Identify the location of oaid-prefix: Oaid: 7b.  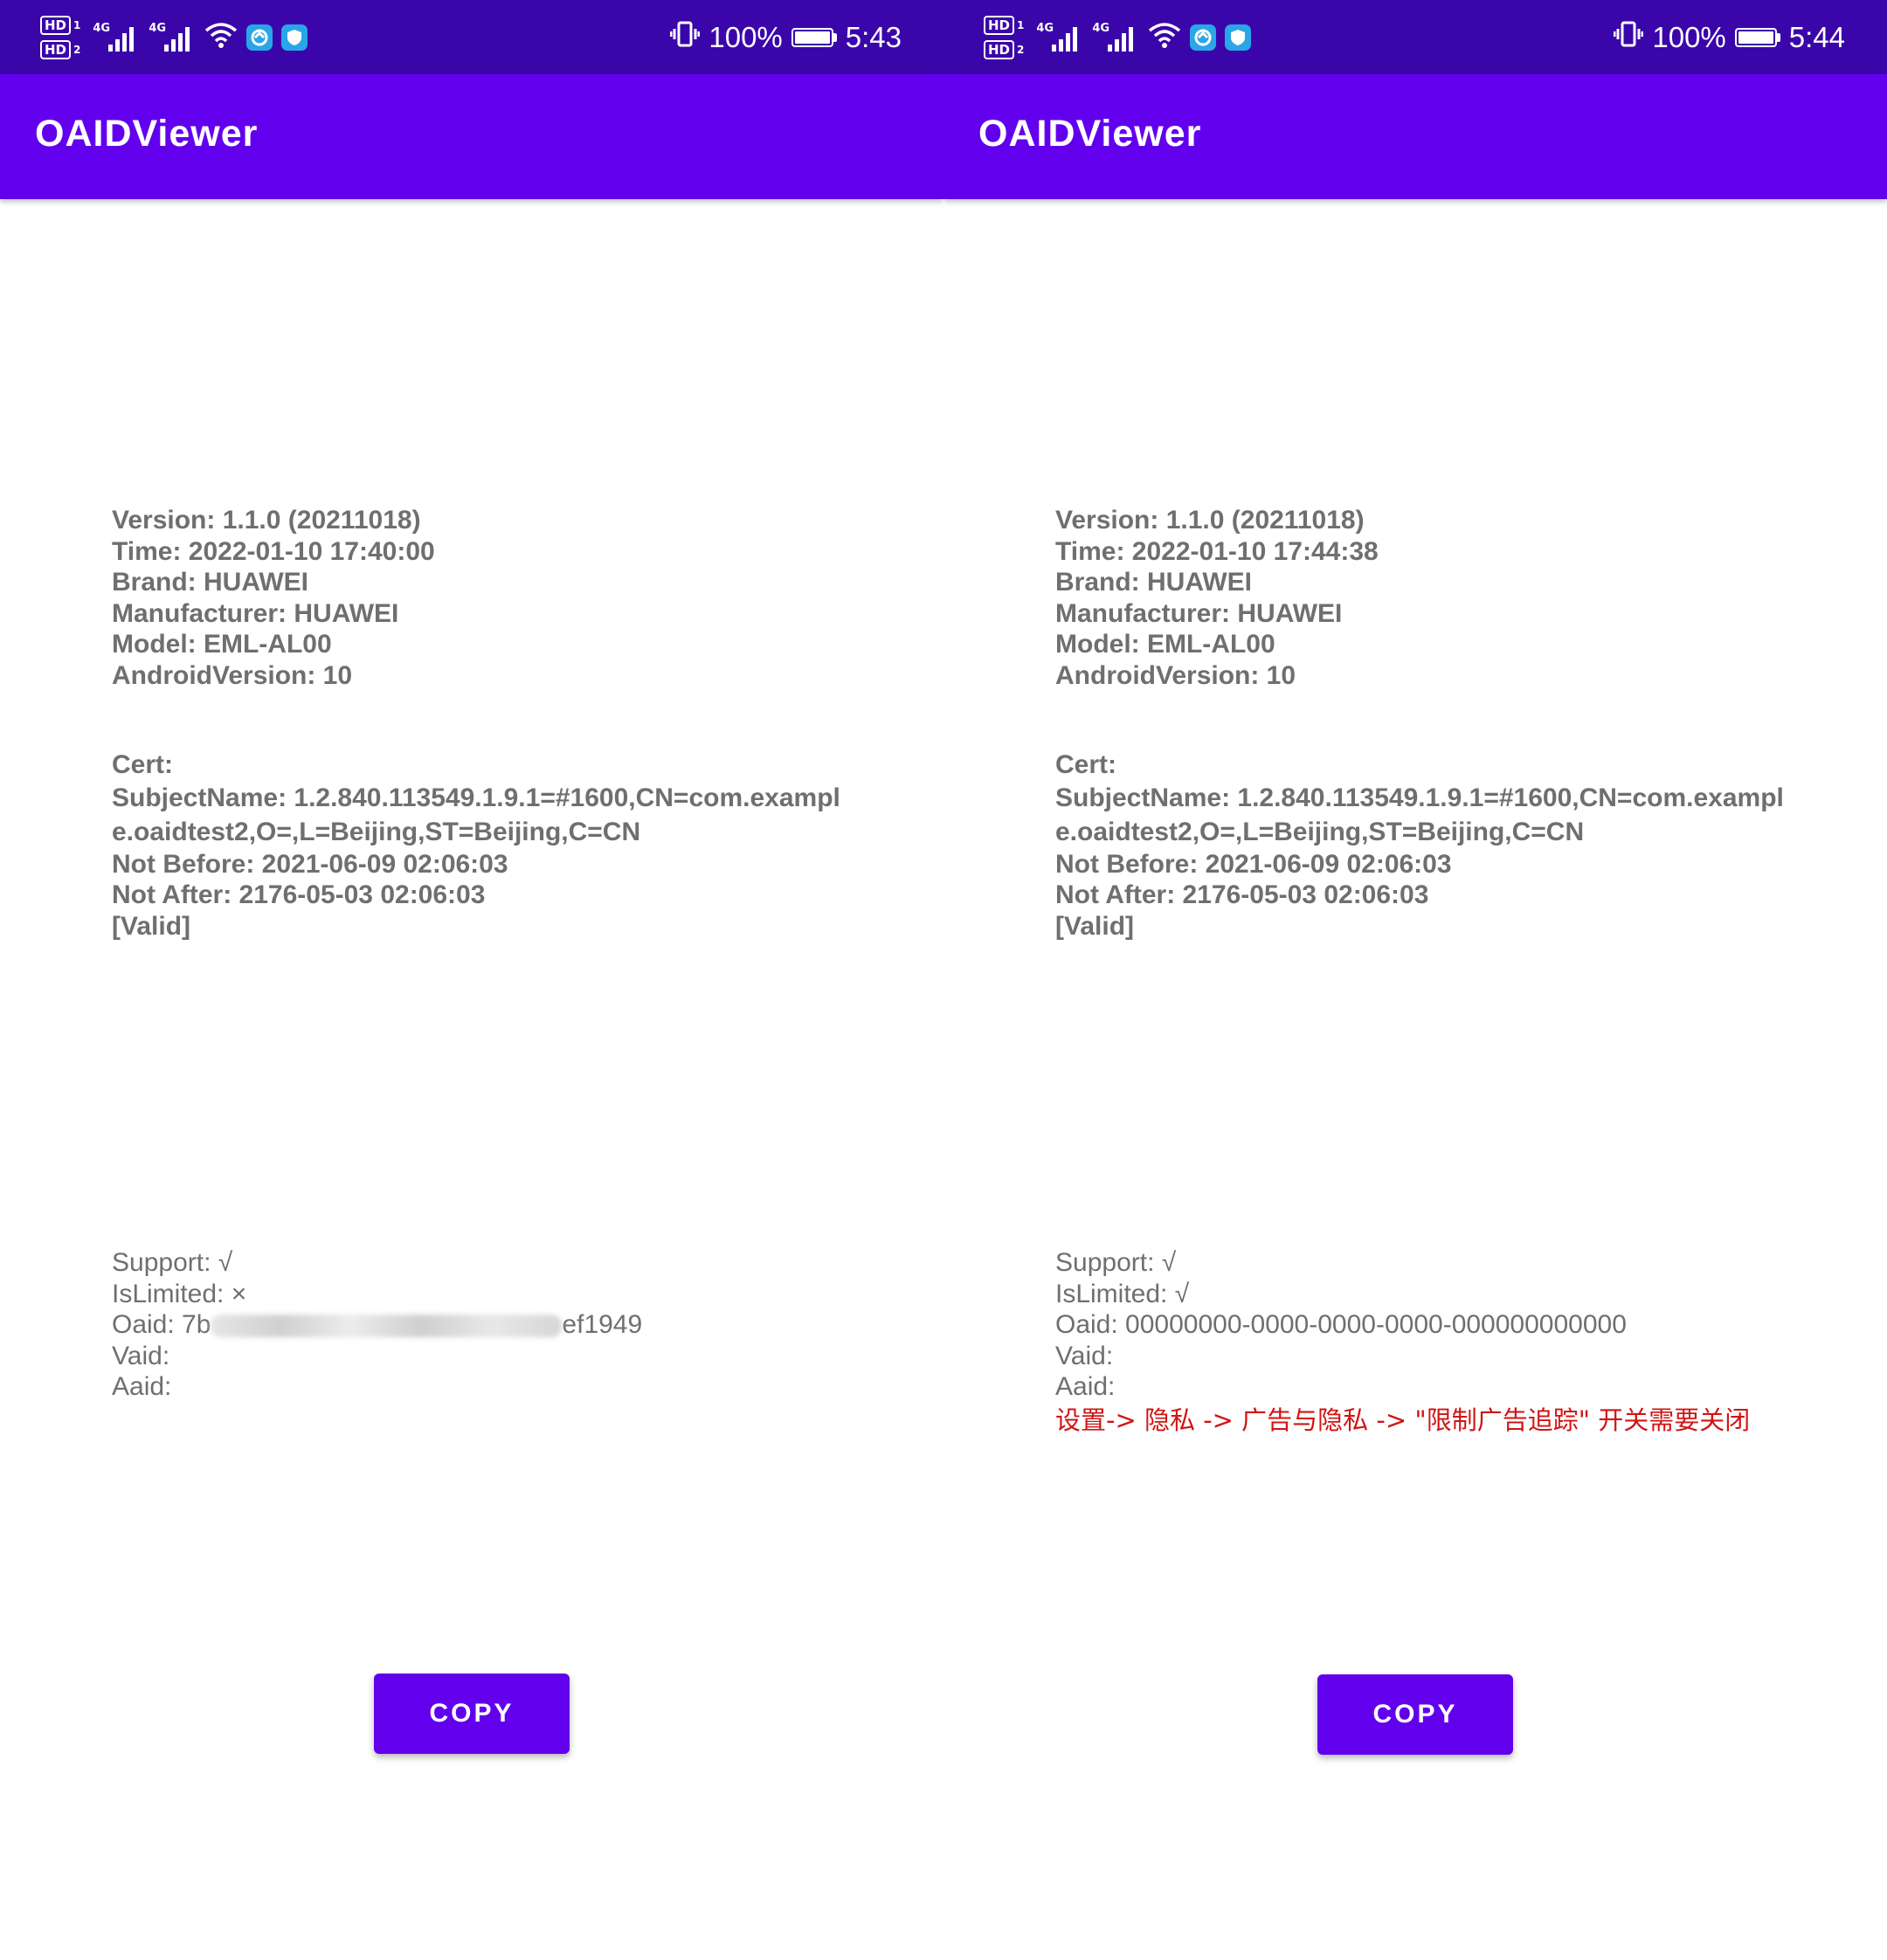
(161, 1324).